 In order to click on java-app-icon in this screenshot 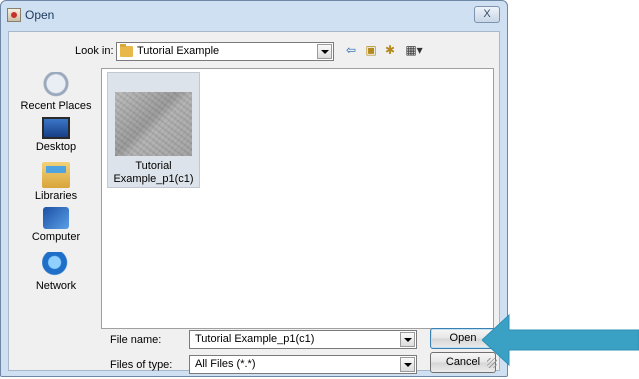, I will do `click(14, 15)`.